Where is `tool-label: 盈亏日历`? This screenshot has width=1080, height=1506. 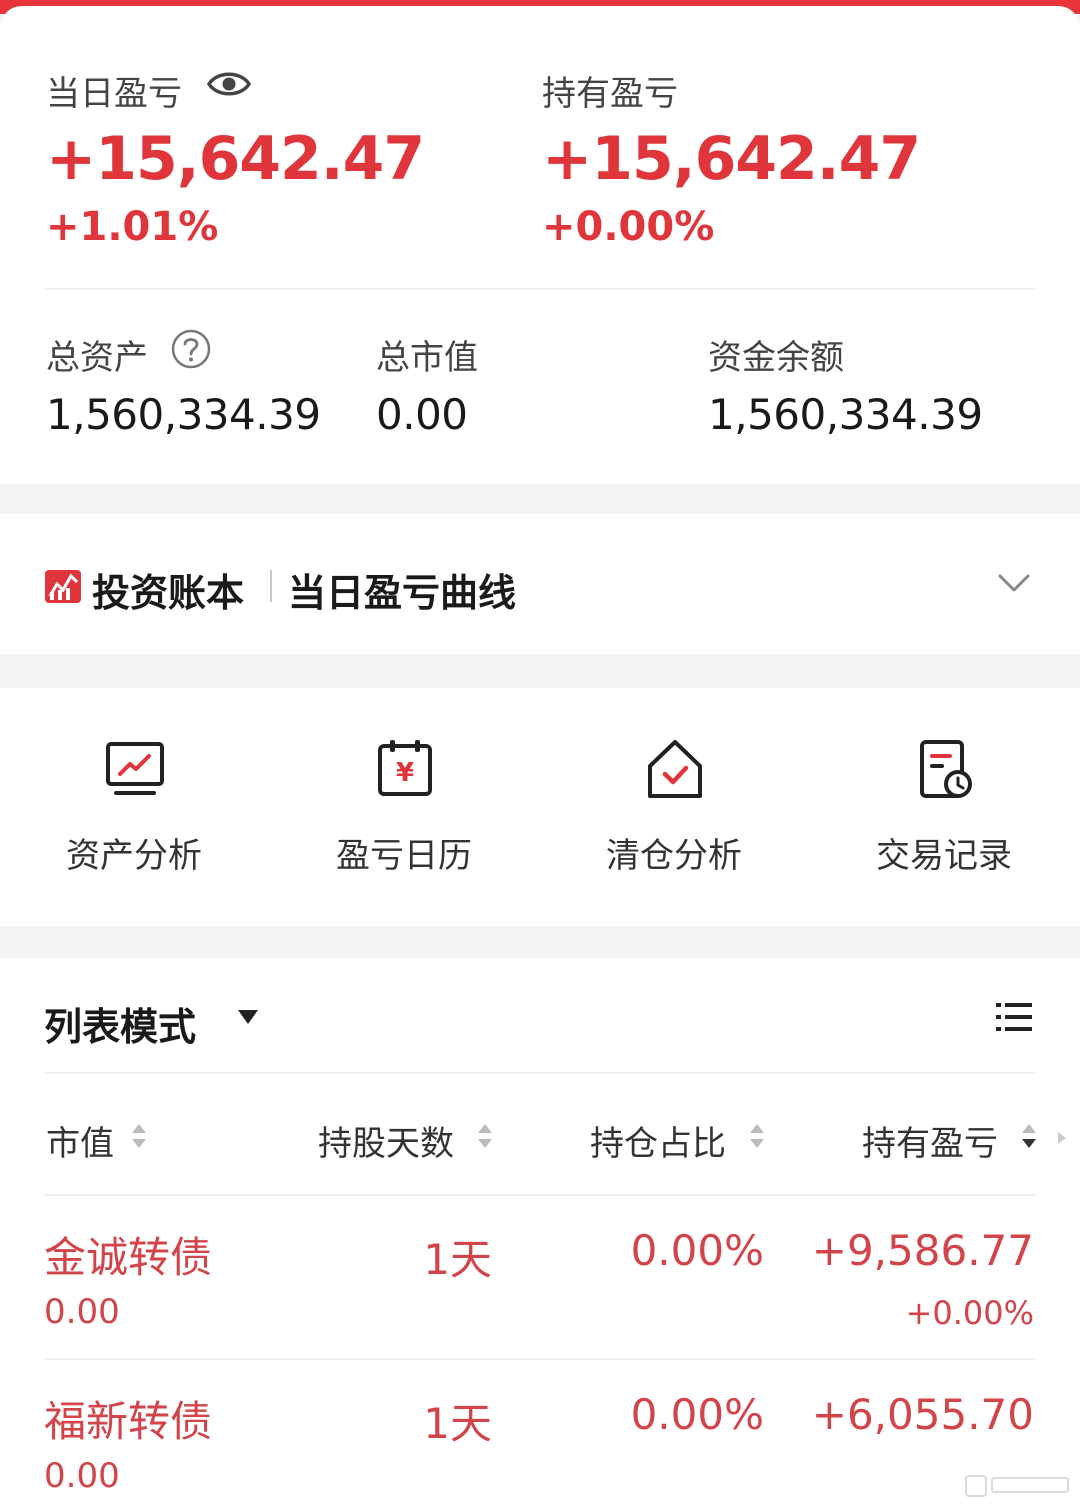
tool-label: 盈亏日历 is located at coordinates (404, 856).